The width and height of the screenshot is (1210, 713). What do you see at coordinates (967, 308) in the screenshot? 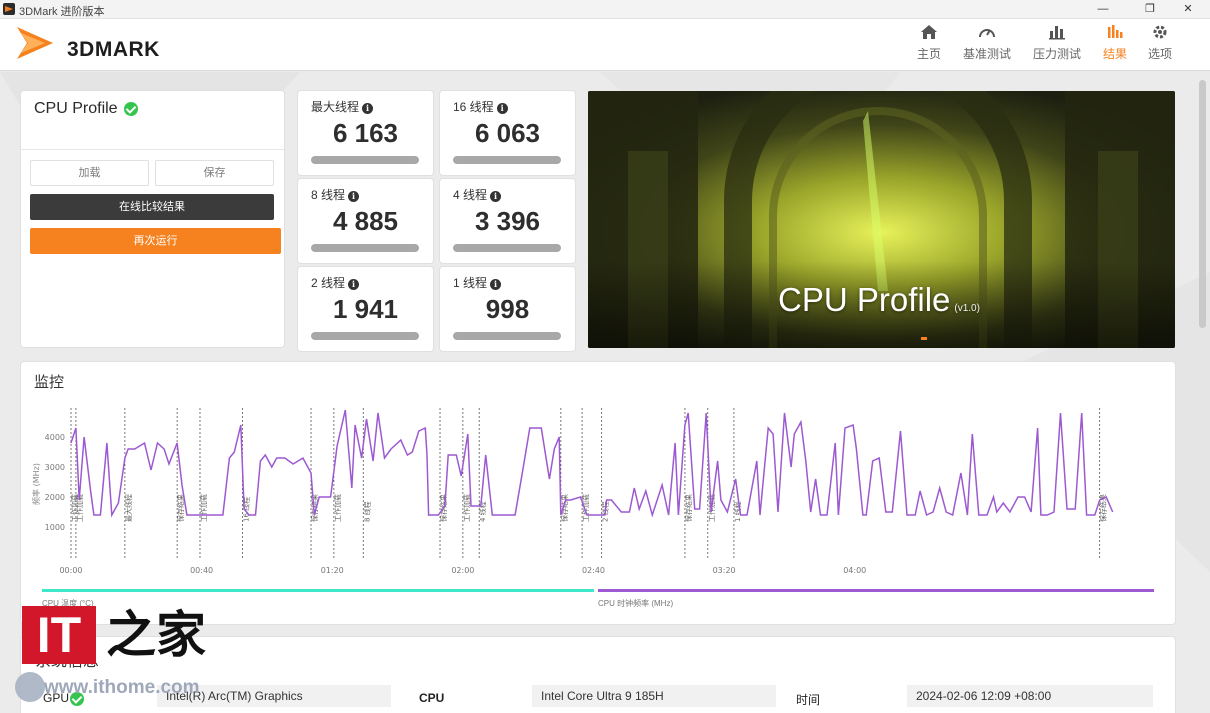
I see `hero-version: (v1.0)` at bounding box center [967, 308].